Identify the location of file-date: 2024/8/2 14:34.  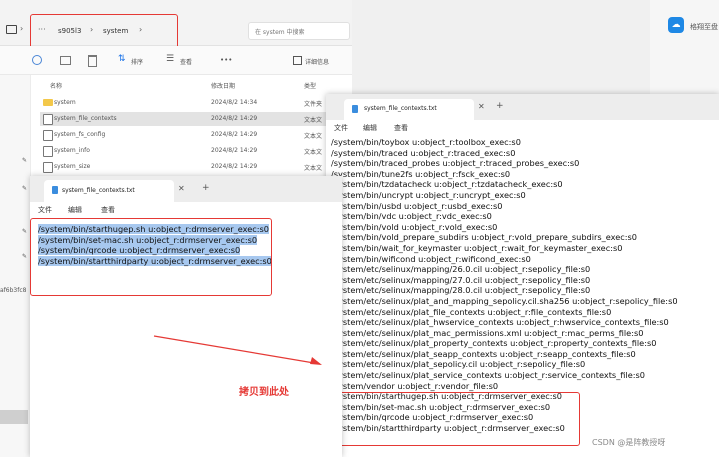
(234, 102).